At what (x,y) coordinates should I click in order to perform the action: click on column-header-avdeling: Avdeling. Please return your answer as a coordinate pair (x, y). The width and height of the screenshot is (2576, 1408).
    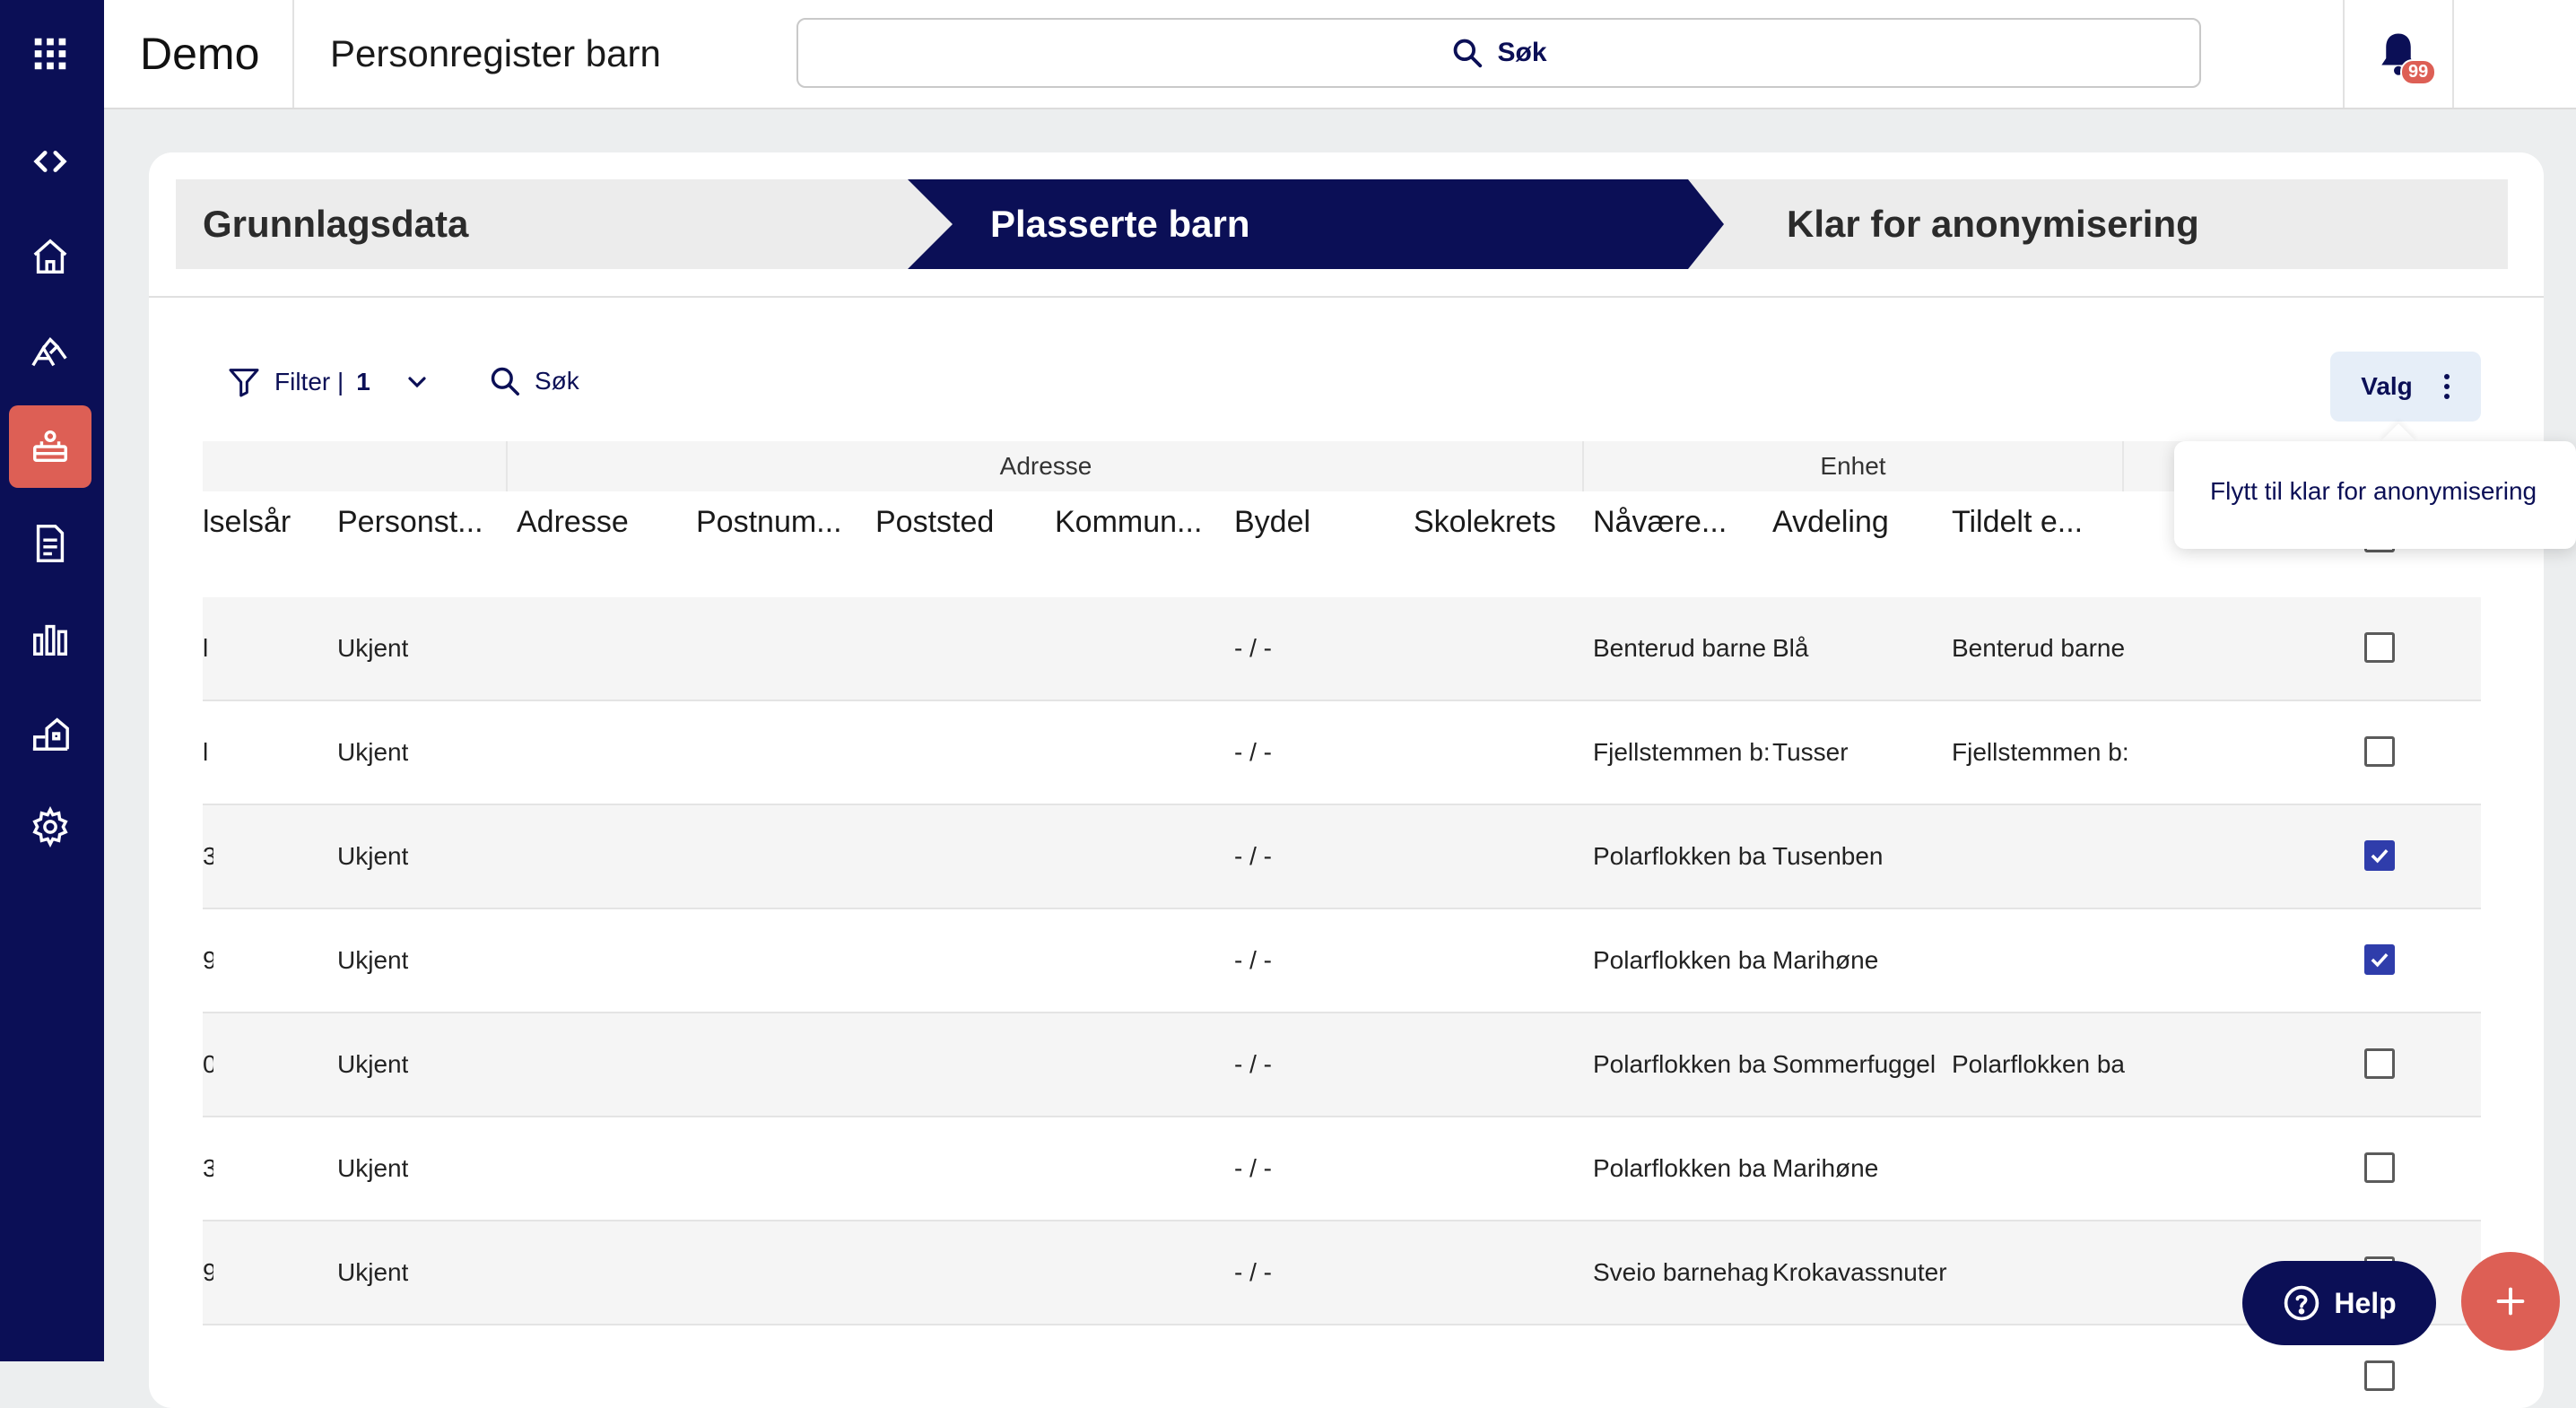
    Looking at the image, I should click on (1830, 522).